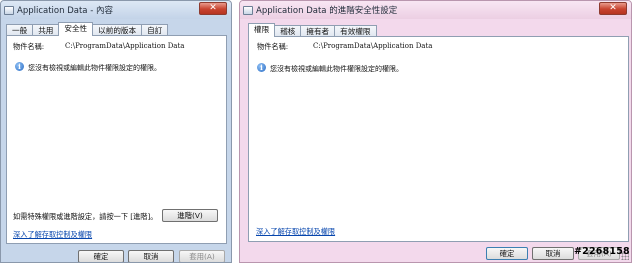  Describe the element at coordinates (602, 251) in the screenshot. I see `watermark-text: #2268158` at that location.